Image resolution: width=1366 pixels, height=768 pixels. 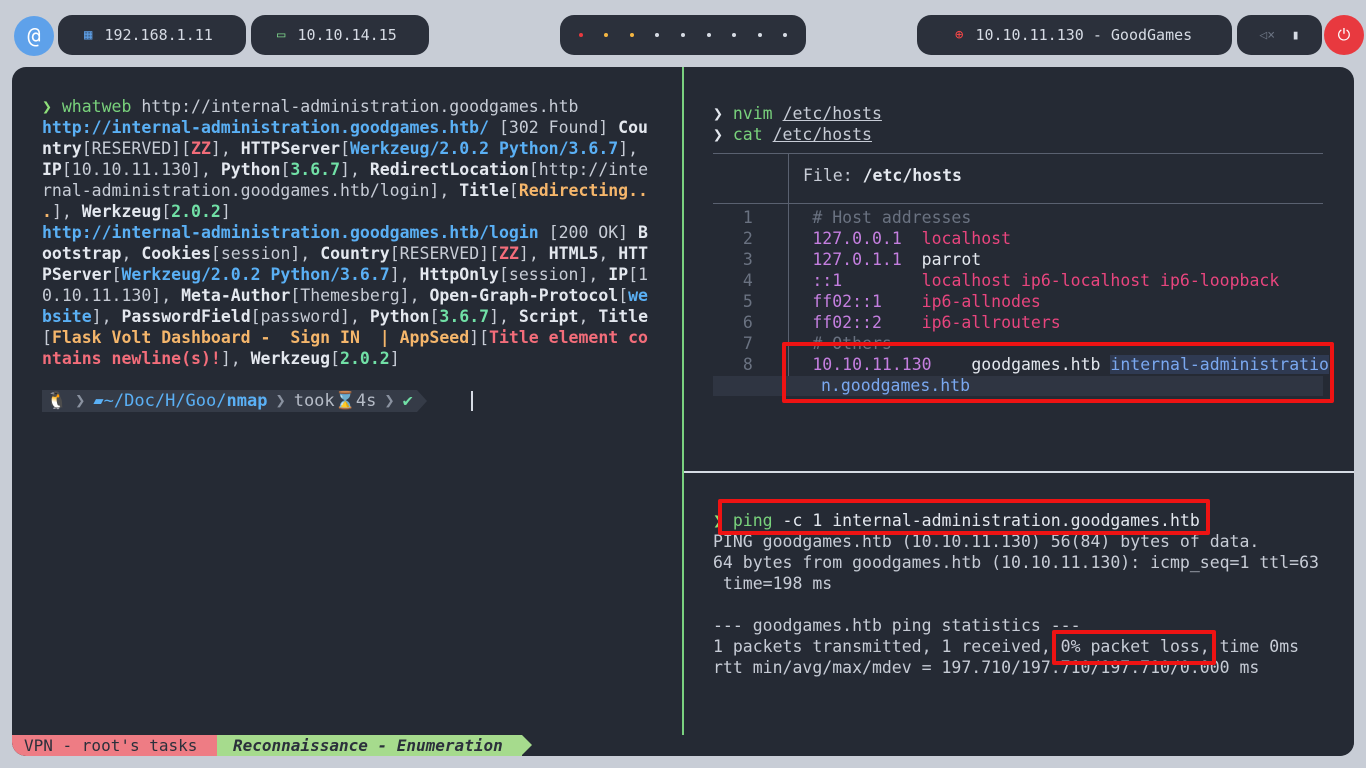 I want to click on annotation-box-hosts-entry, so click(x=1058, y=372).